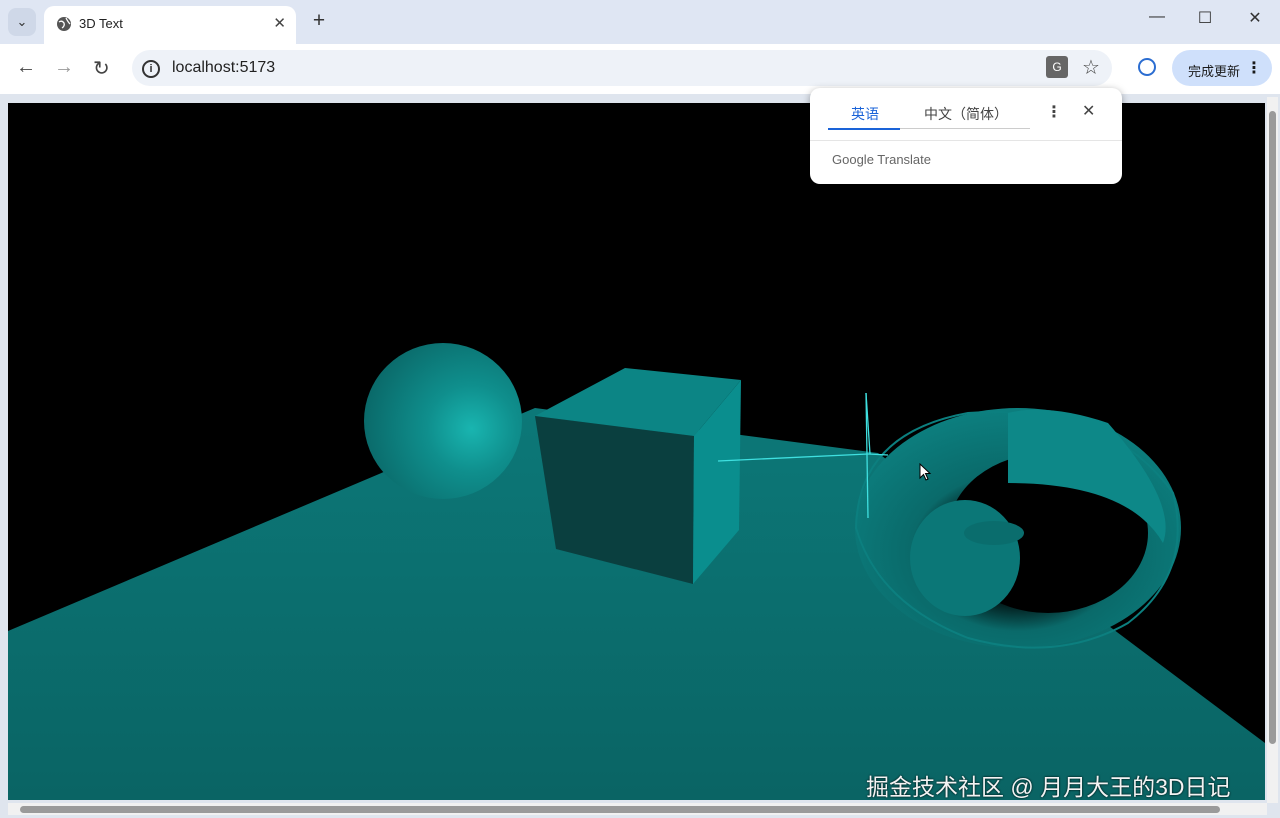 The width and height of the screenshot is (1280, 818). Describe the element at coordinates (1255, 22) in the screenshot. I see `window-close-button: ✕` at that location.